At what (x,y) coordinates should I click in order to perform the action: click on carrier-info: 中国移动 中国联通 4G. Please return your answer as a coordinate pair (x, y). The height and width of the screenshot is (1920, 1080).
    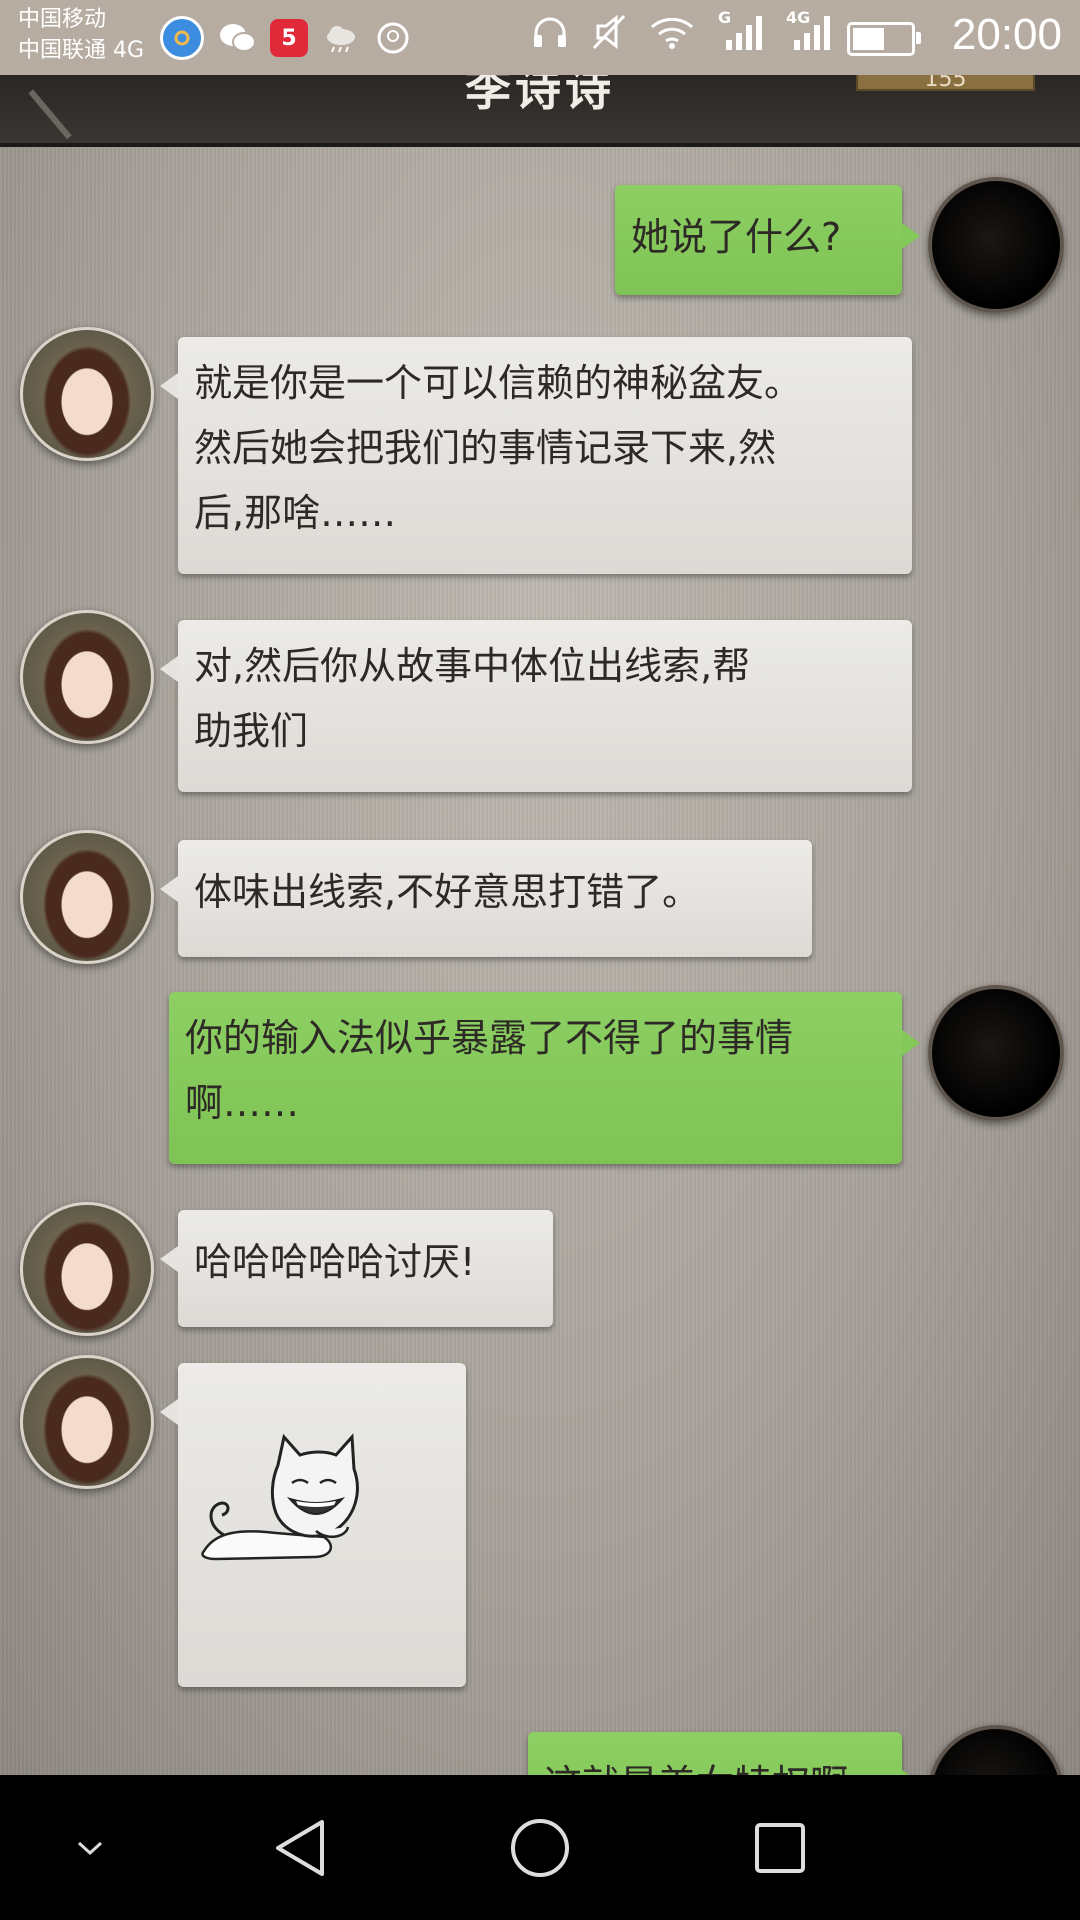
    Looking at the image, I should click on (81, 35).